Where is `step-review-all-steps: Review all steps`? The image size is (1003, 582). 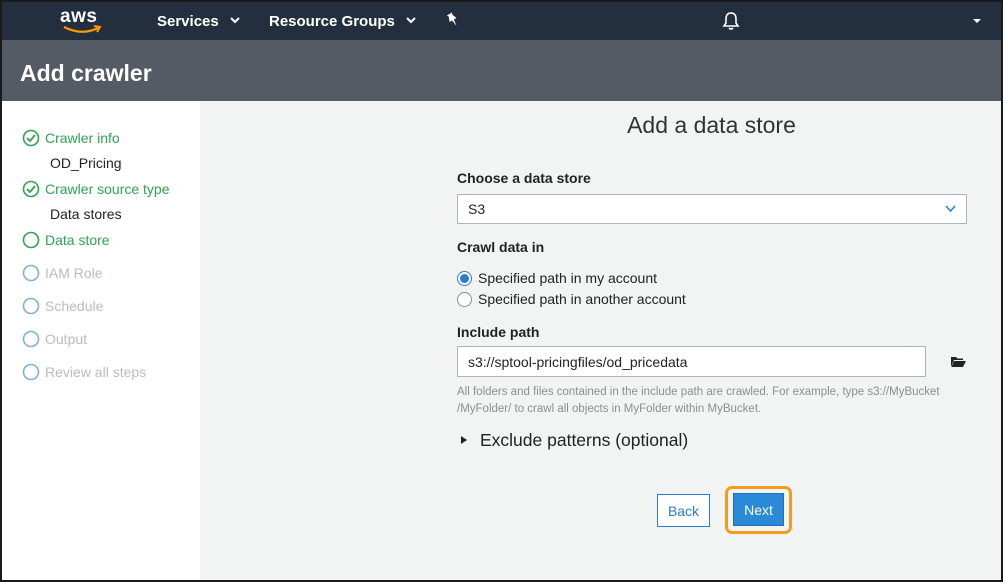
step-review-all-steps: Review all steps is located at coordinates (84, 372).